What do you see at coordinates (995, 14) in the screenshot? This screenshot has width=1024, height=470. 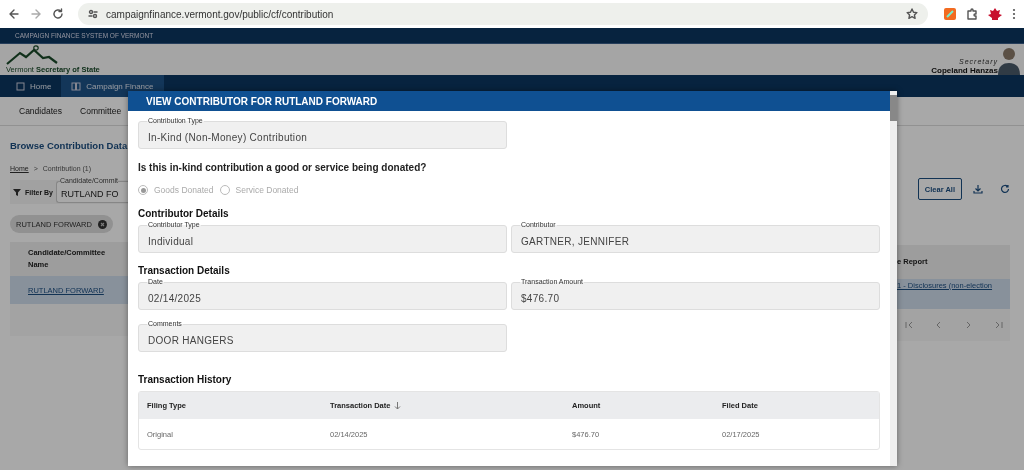 I see `leaf-icon` at bounding box center [995, 14].